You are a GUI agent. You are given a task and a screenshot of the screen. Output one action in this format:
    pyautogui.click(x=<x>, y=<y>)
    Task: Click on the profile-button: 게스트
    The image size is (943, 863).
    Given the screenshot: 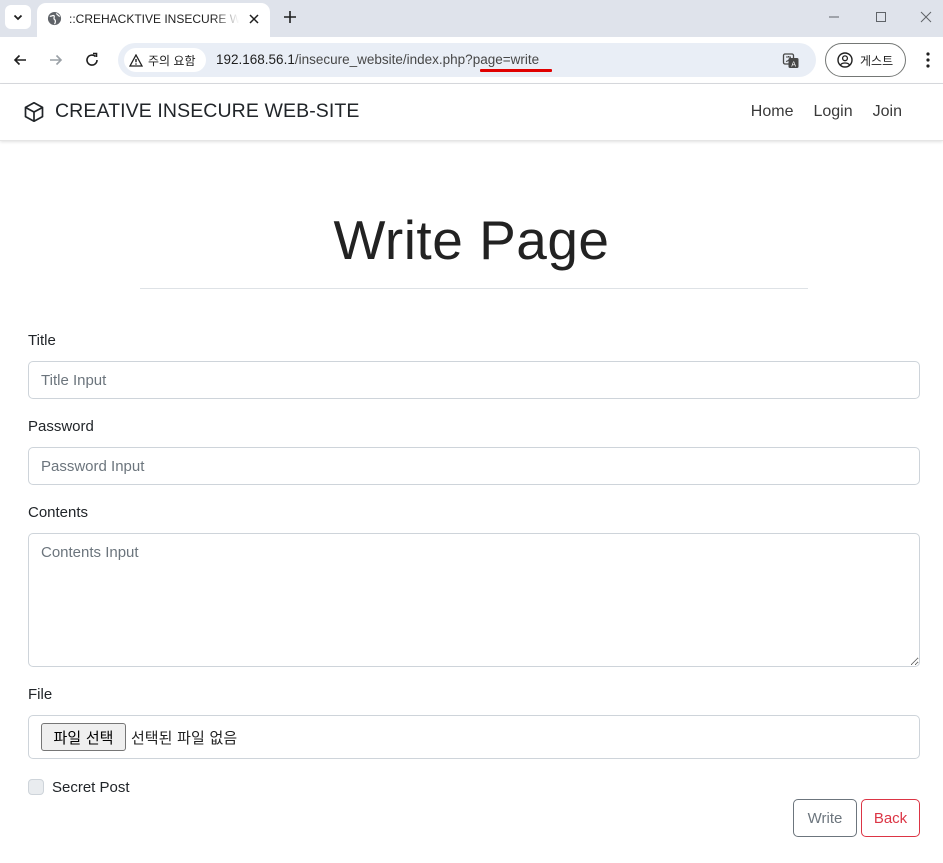 What is the action you would take?
    pyautogui.click(x=865, y=60)
    